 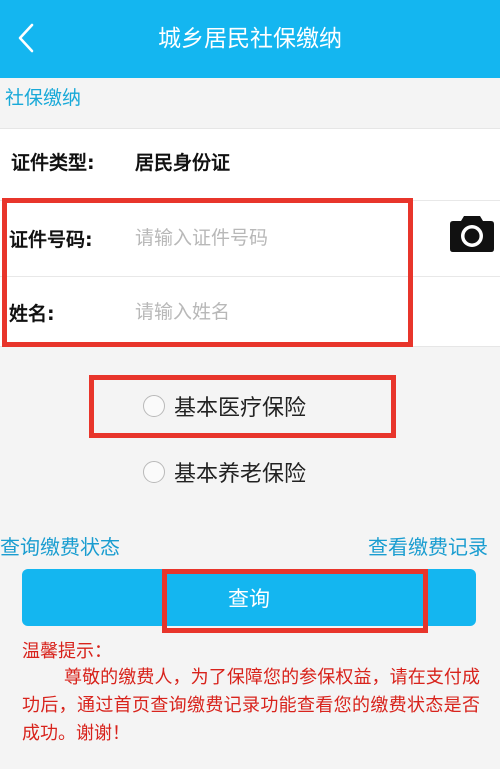 I want to click on page-title: 城乡居民社保缴纳, so click(x=250, y=39).